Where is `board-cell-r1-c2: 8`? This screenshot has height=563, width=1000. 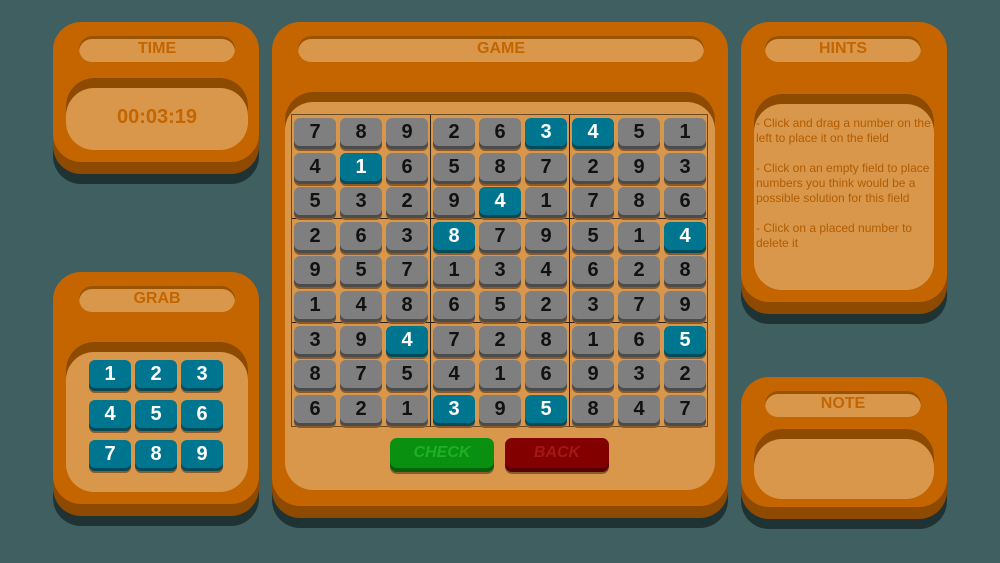
board-cell-r1-c2: 8 is located at coordinates (361, 132).